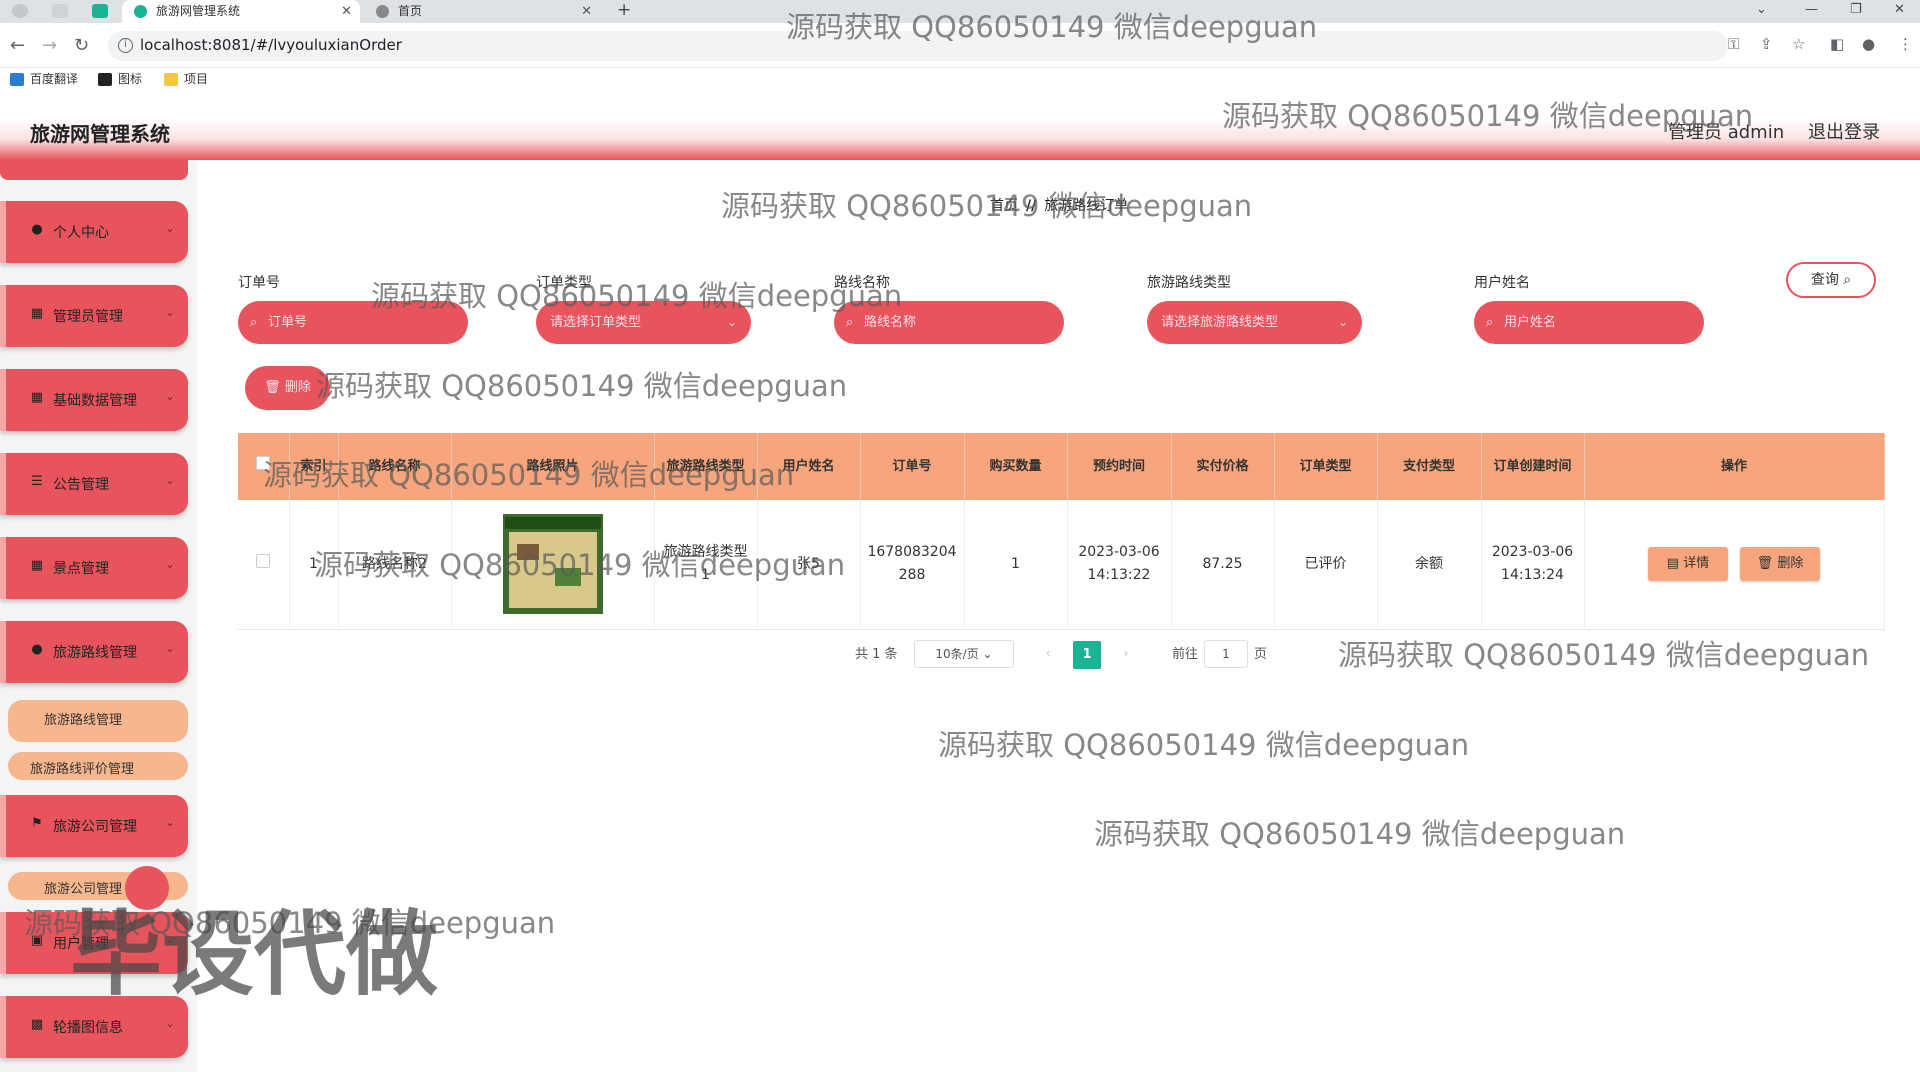 The height and width of the screenshot is (1072, 1920). Describe the element at coordinates (81, 233) in the screenshot. I see `sidebar-item-label: 个人中心` at that location.